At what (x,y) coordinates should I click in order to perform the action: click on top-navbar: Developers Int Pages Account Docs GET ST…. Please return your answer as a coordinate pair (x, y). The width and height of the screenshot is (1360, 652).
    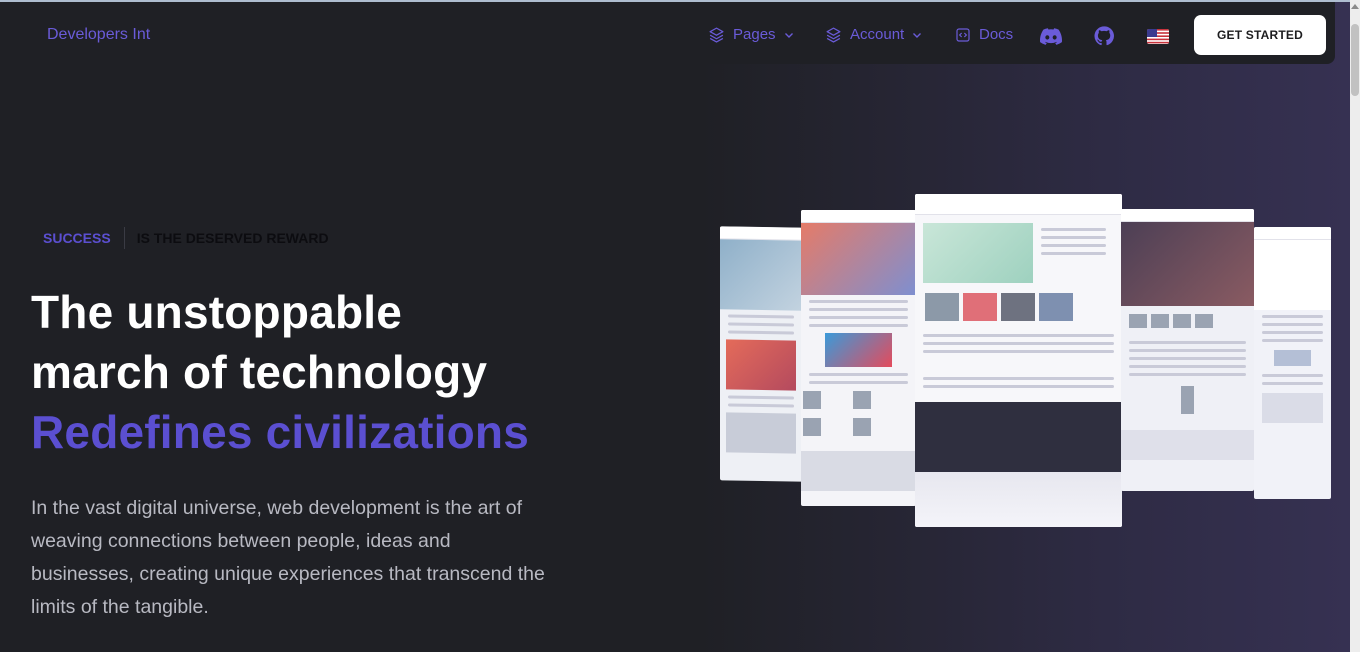
    Looking at the image, I should click on (667, 33).